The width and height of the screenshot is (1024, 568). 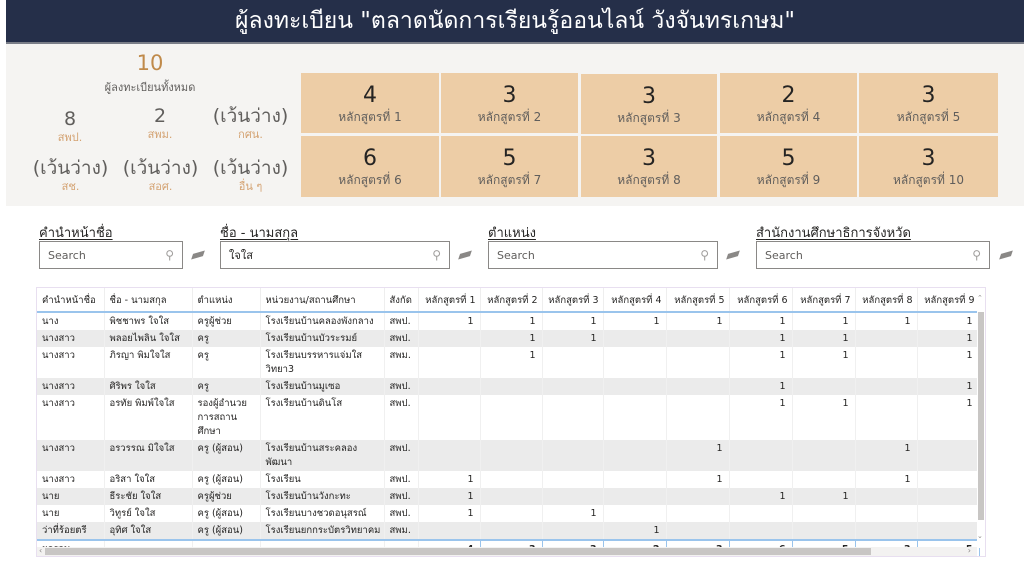 I want to click on kpi-total: 10 ผู้ลงทะเบียนทั้งหมด, so click(x=150, y=74).